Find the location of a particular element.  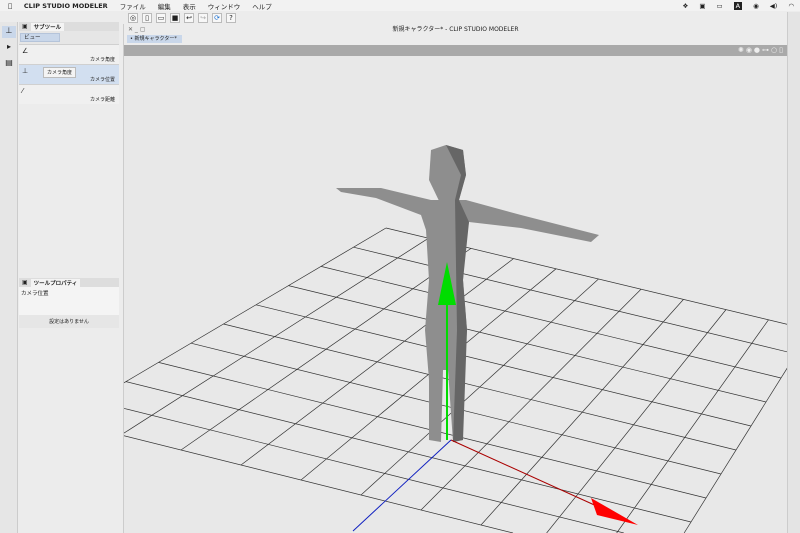

status-tray: ❖ ▣ ▭ A ◉ ◀) ◠ is located at coordinates (738, 5).